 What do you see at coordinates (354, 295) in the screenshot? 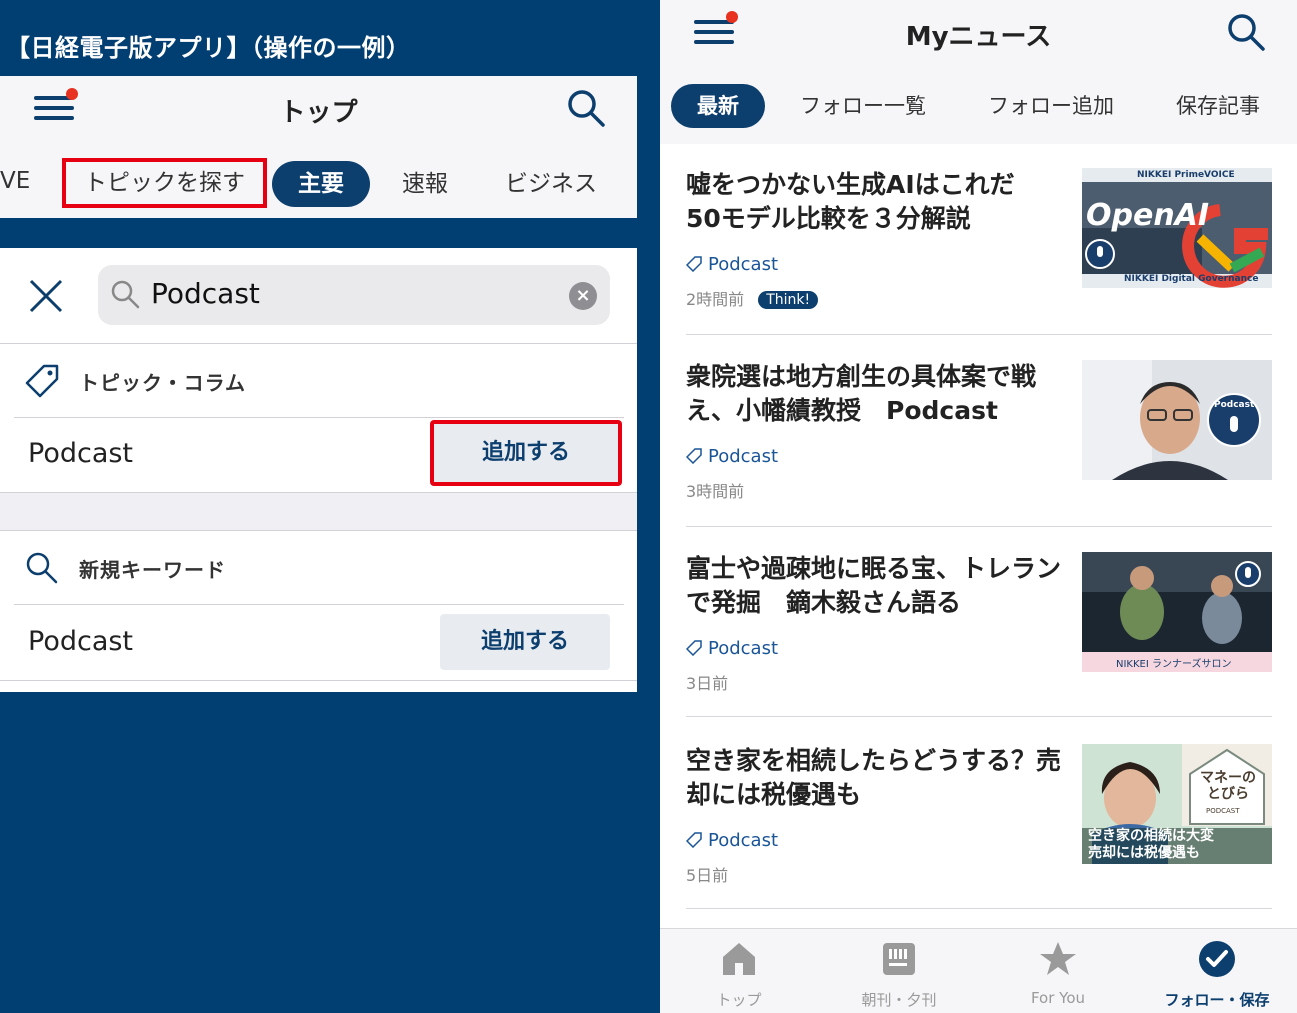
I see `search-input: Podcast ×` at bounding box center [354, 295].